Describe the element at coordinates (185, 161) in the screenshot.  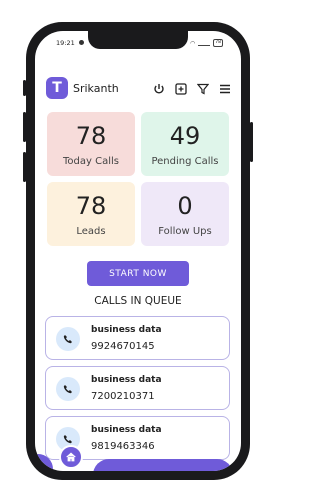
I see `card-label: Pending Calls` at that location.